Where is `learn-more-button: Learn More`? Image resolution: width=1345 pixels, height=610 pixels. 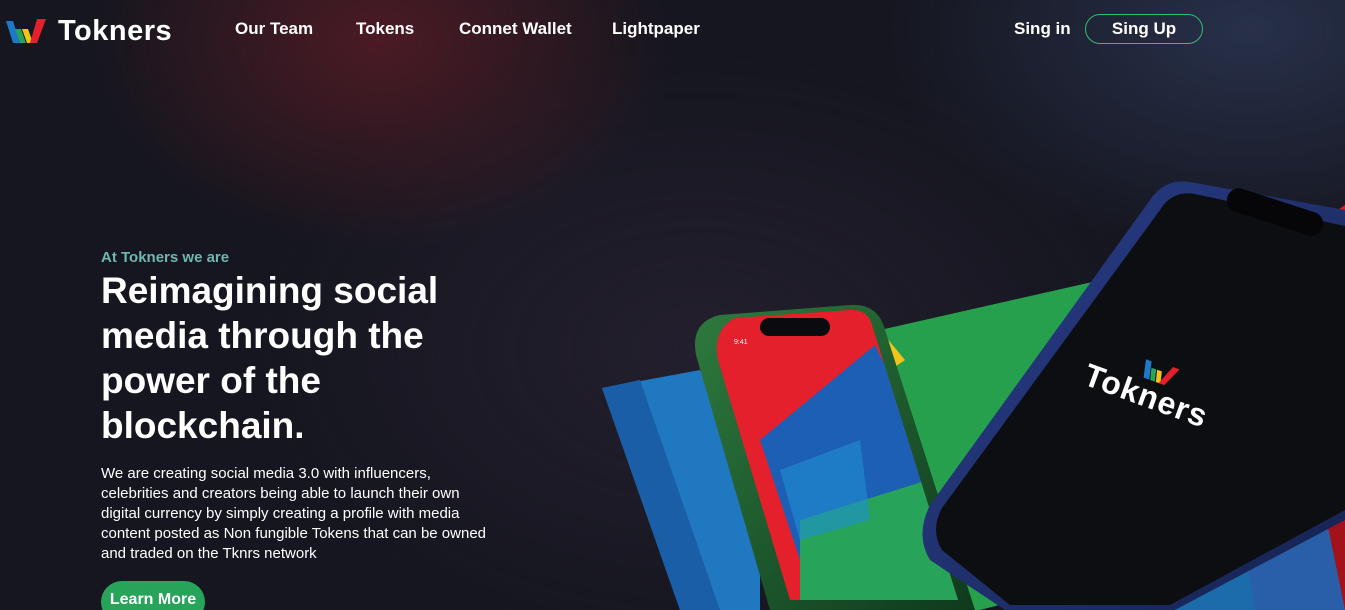
learn-more-button: Learn More is located at coordinates (153, 595).